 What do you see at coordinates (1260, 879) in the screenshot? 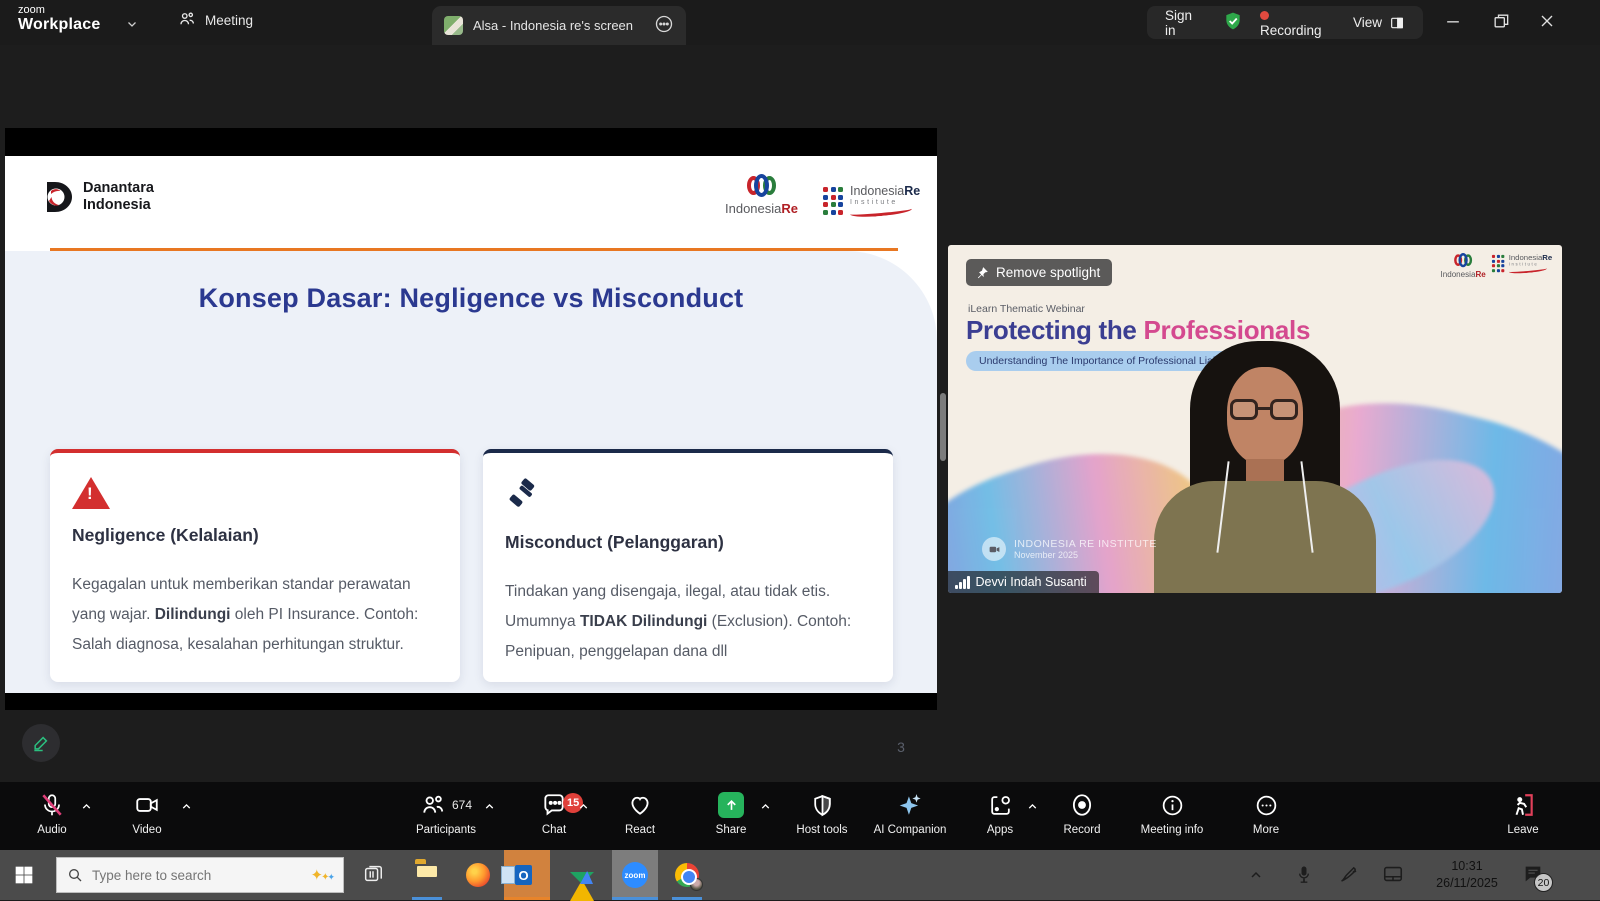
I see `tray-chevron-up-icon` at bounding box center [1260, 879].